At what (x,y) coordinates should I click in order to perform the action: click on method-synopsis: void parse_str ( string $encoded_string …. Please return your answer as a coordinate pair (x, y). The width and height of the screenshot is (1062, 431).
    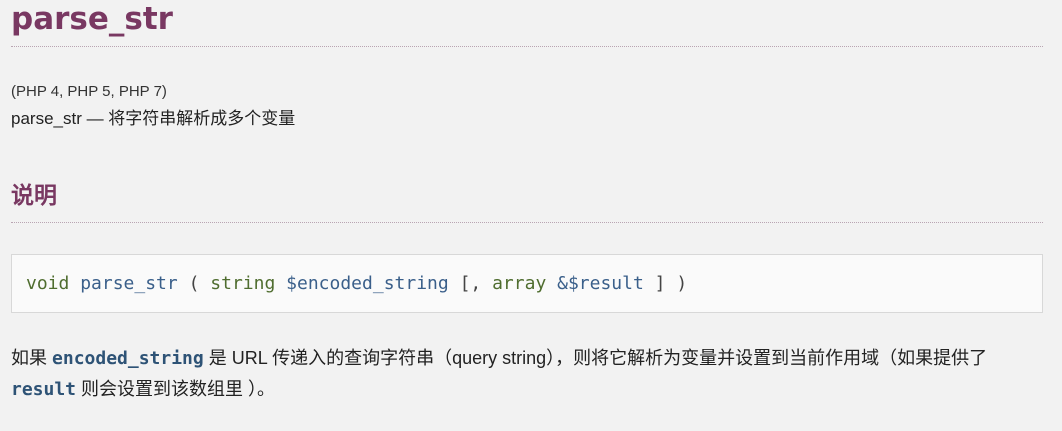
    Looking at the image, I should click on (527, 283).